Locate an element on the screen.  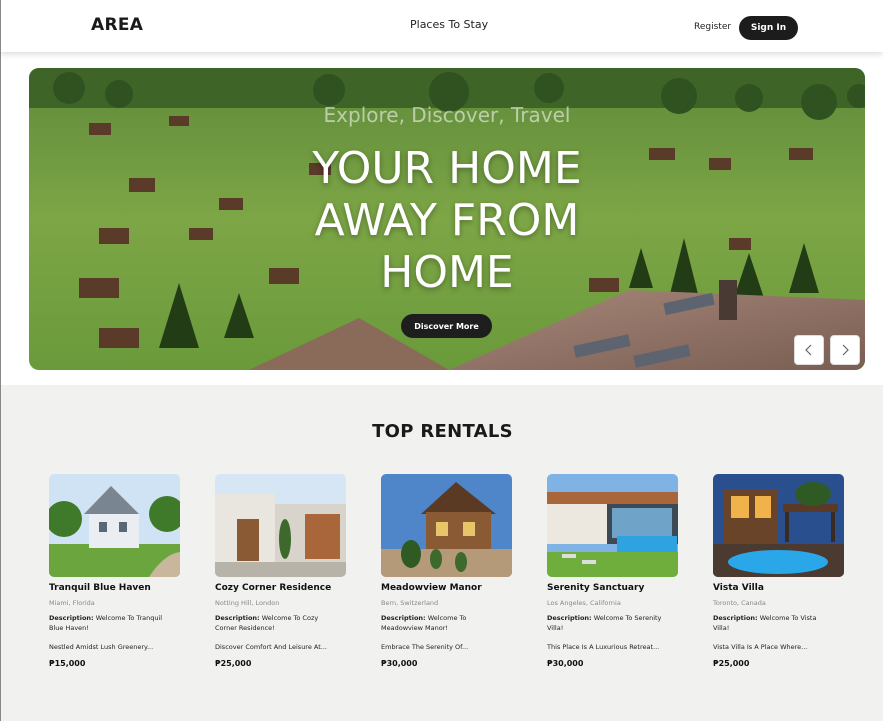
discover-more-button: Discover More is located at coordinates (446, 326).